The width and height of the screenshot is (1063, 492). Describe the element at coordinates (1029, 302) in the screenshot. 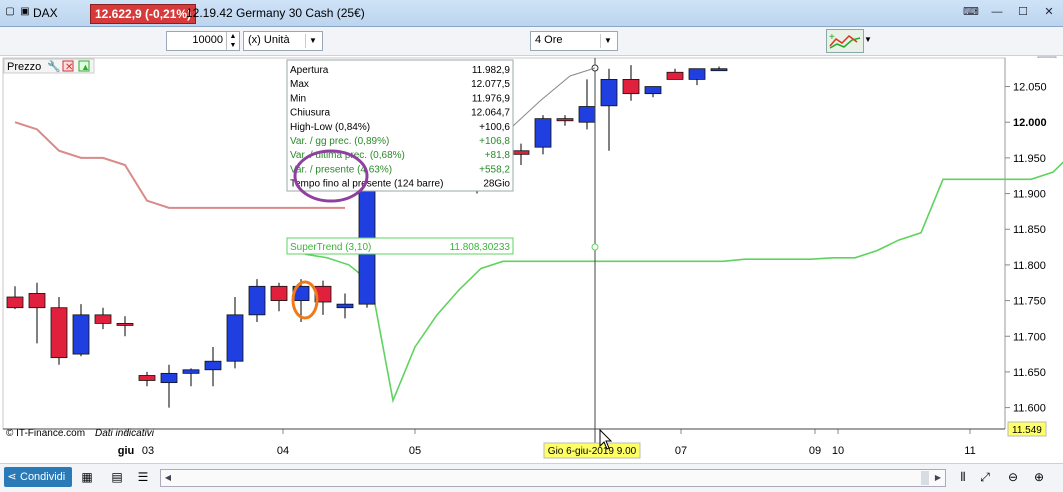

I see `price-tick-label: 11.750` at that location.